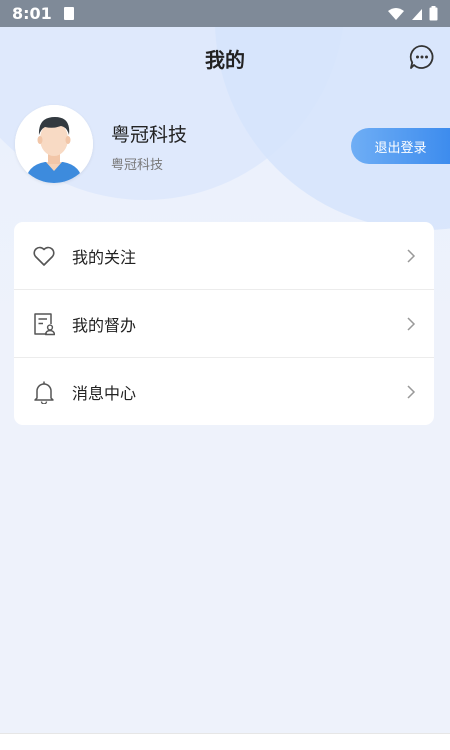  What do you see at coordinates (149, 135) in the screenshot?
I see `user-name: 粤冠科技` at bounding box center [149, 135].